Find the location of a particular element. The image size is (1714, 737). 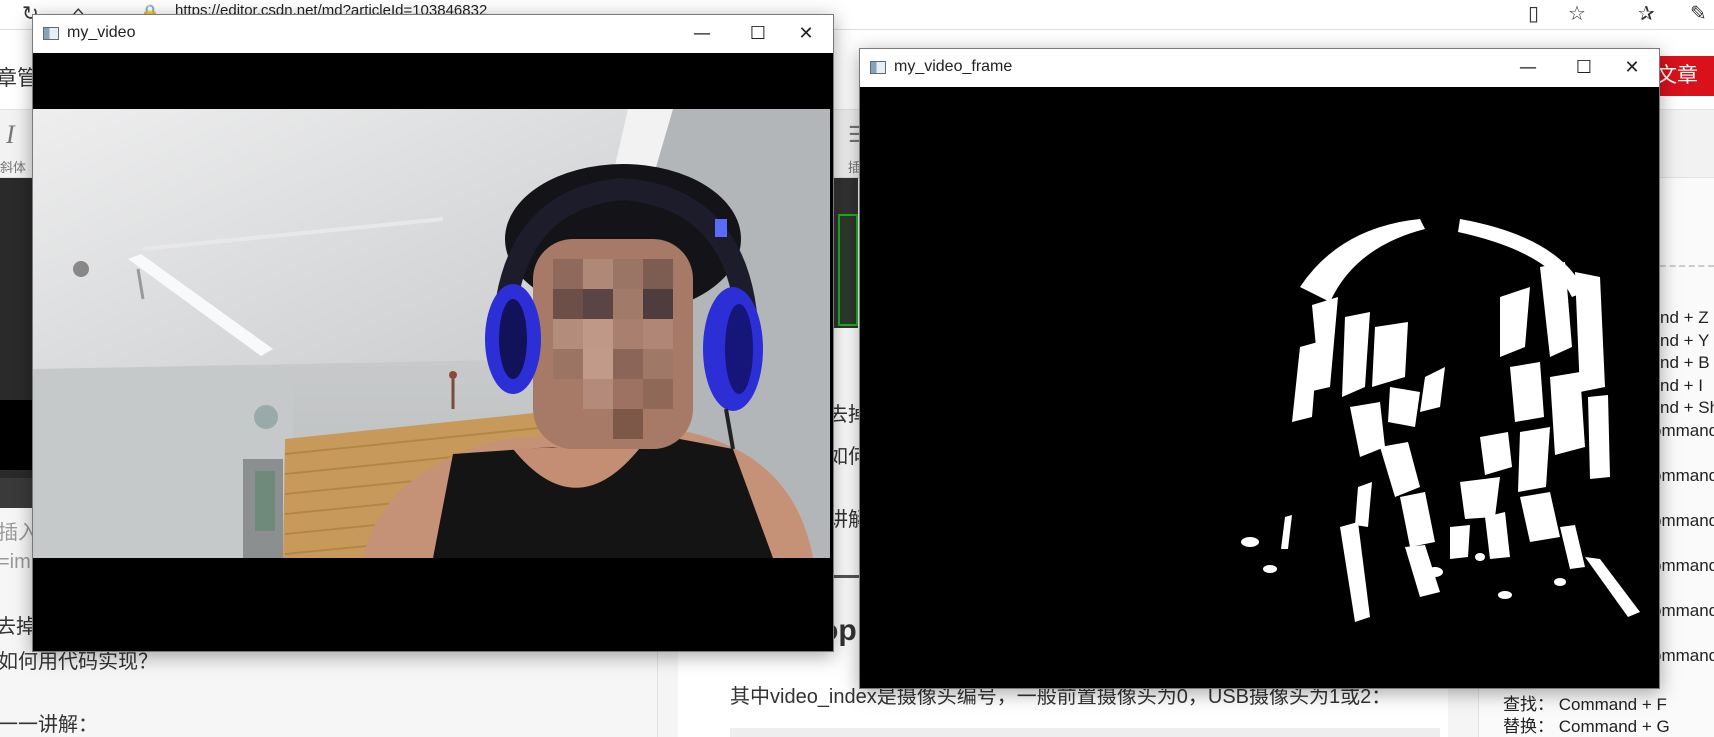

preview-image is located at coordinates (845, 253).